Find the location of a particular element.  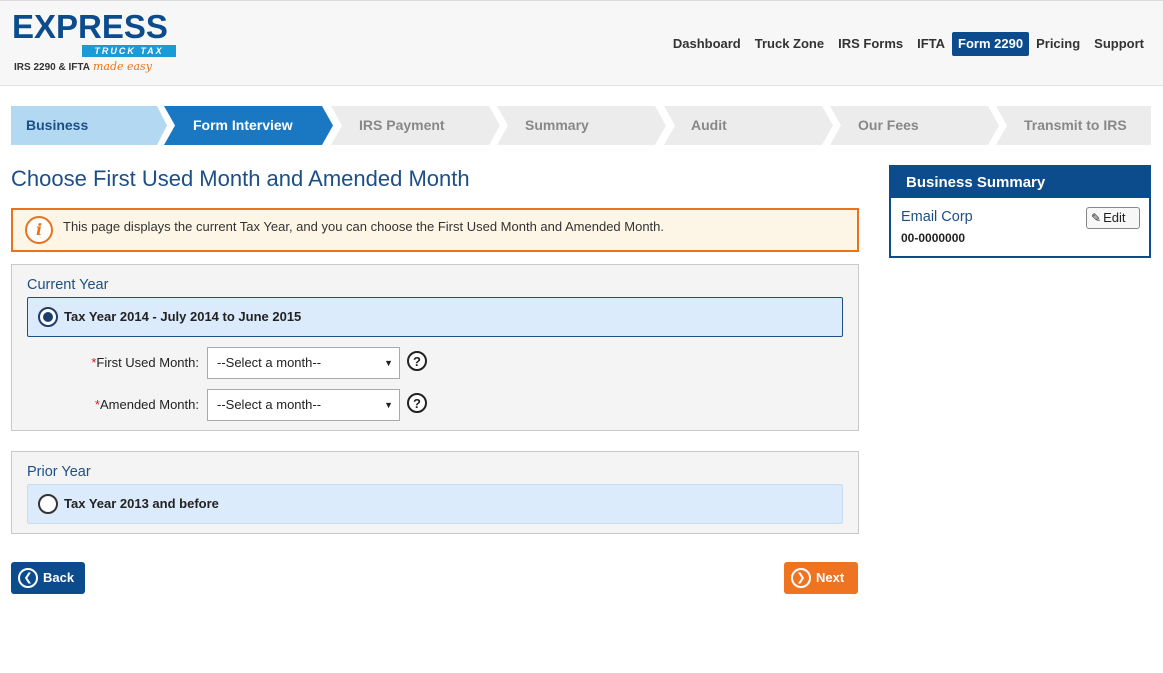

nav-ifta: IFTA is located at coordinates (931, 44).